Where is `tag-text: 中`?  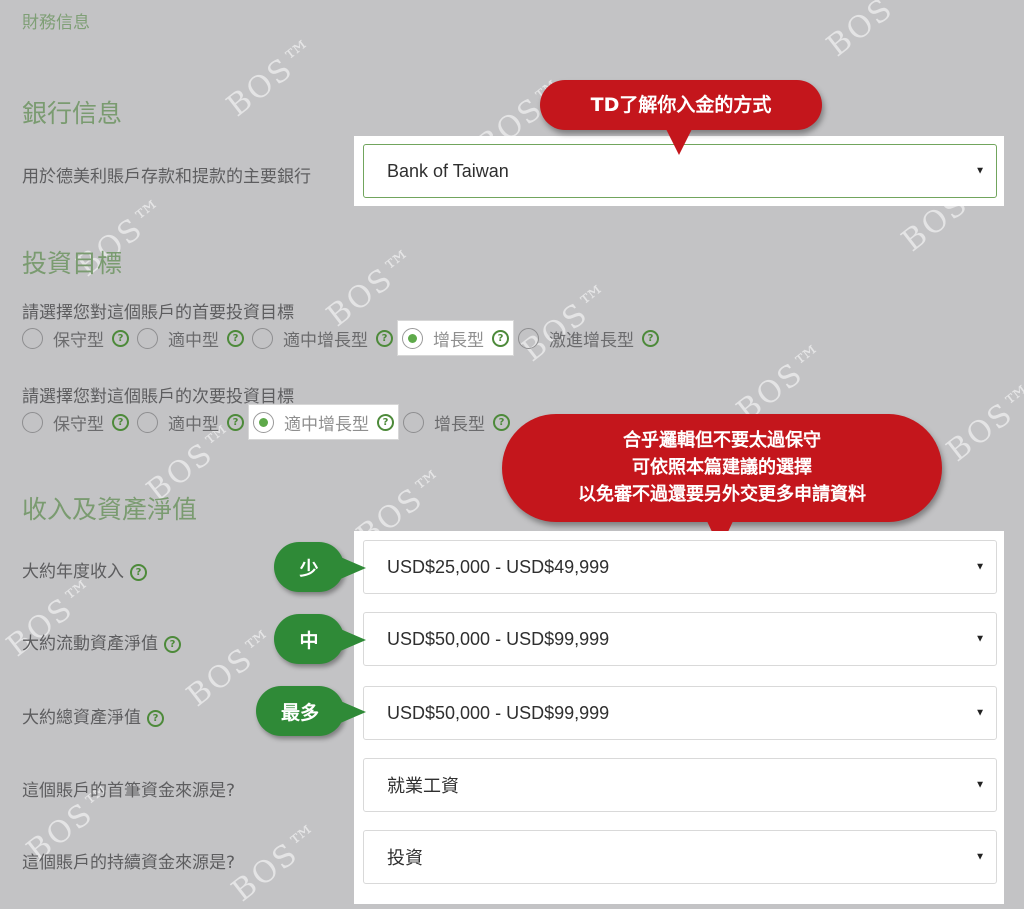
tag-text: 中 is located at coordinates (309, 640).